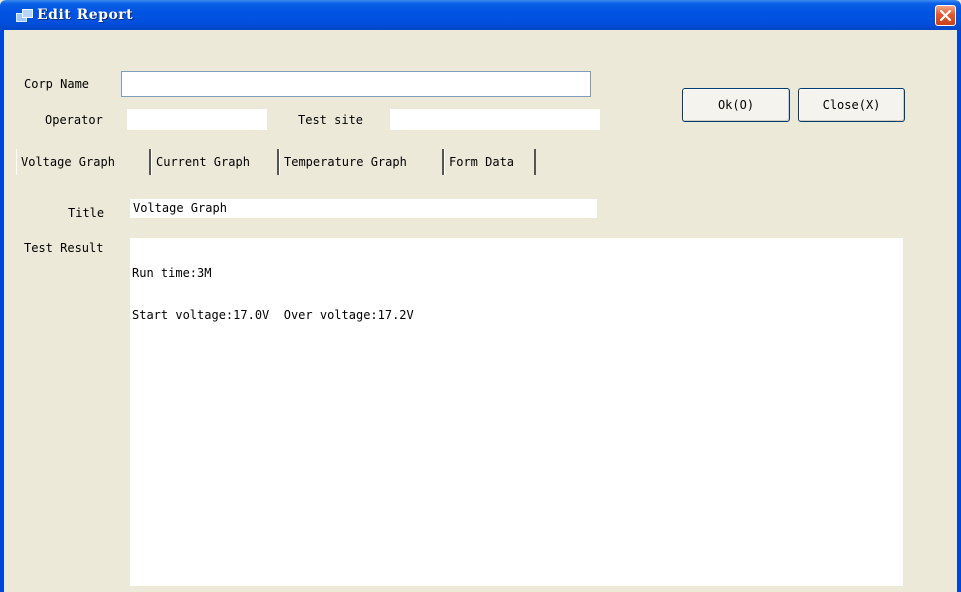  Describe the element at coordinates (490, 162) in the screenshot. I see `tab-form-data: Form Data` at that location.